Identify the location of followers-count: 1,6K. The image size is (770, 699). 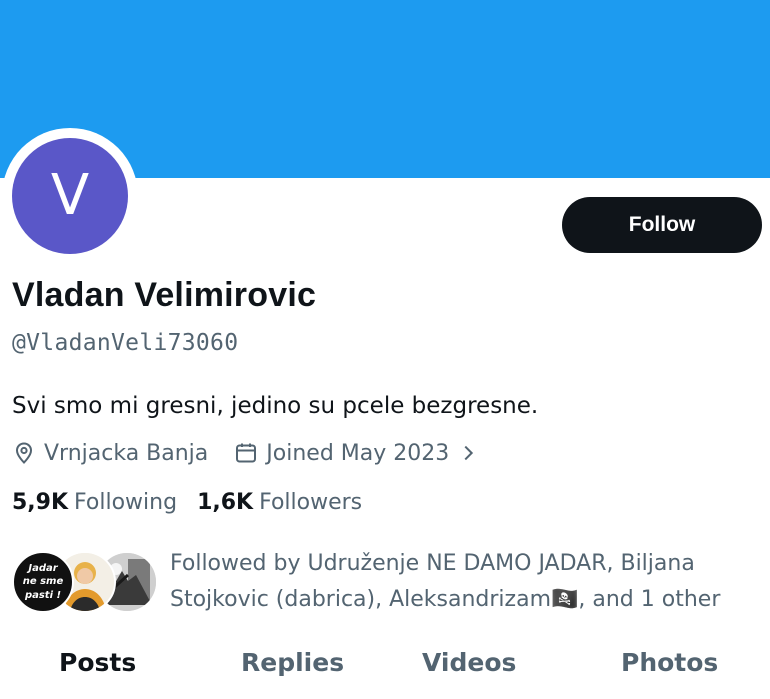
(225, 502).